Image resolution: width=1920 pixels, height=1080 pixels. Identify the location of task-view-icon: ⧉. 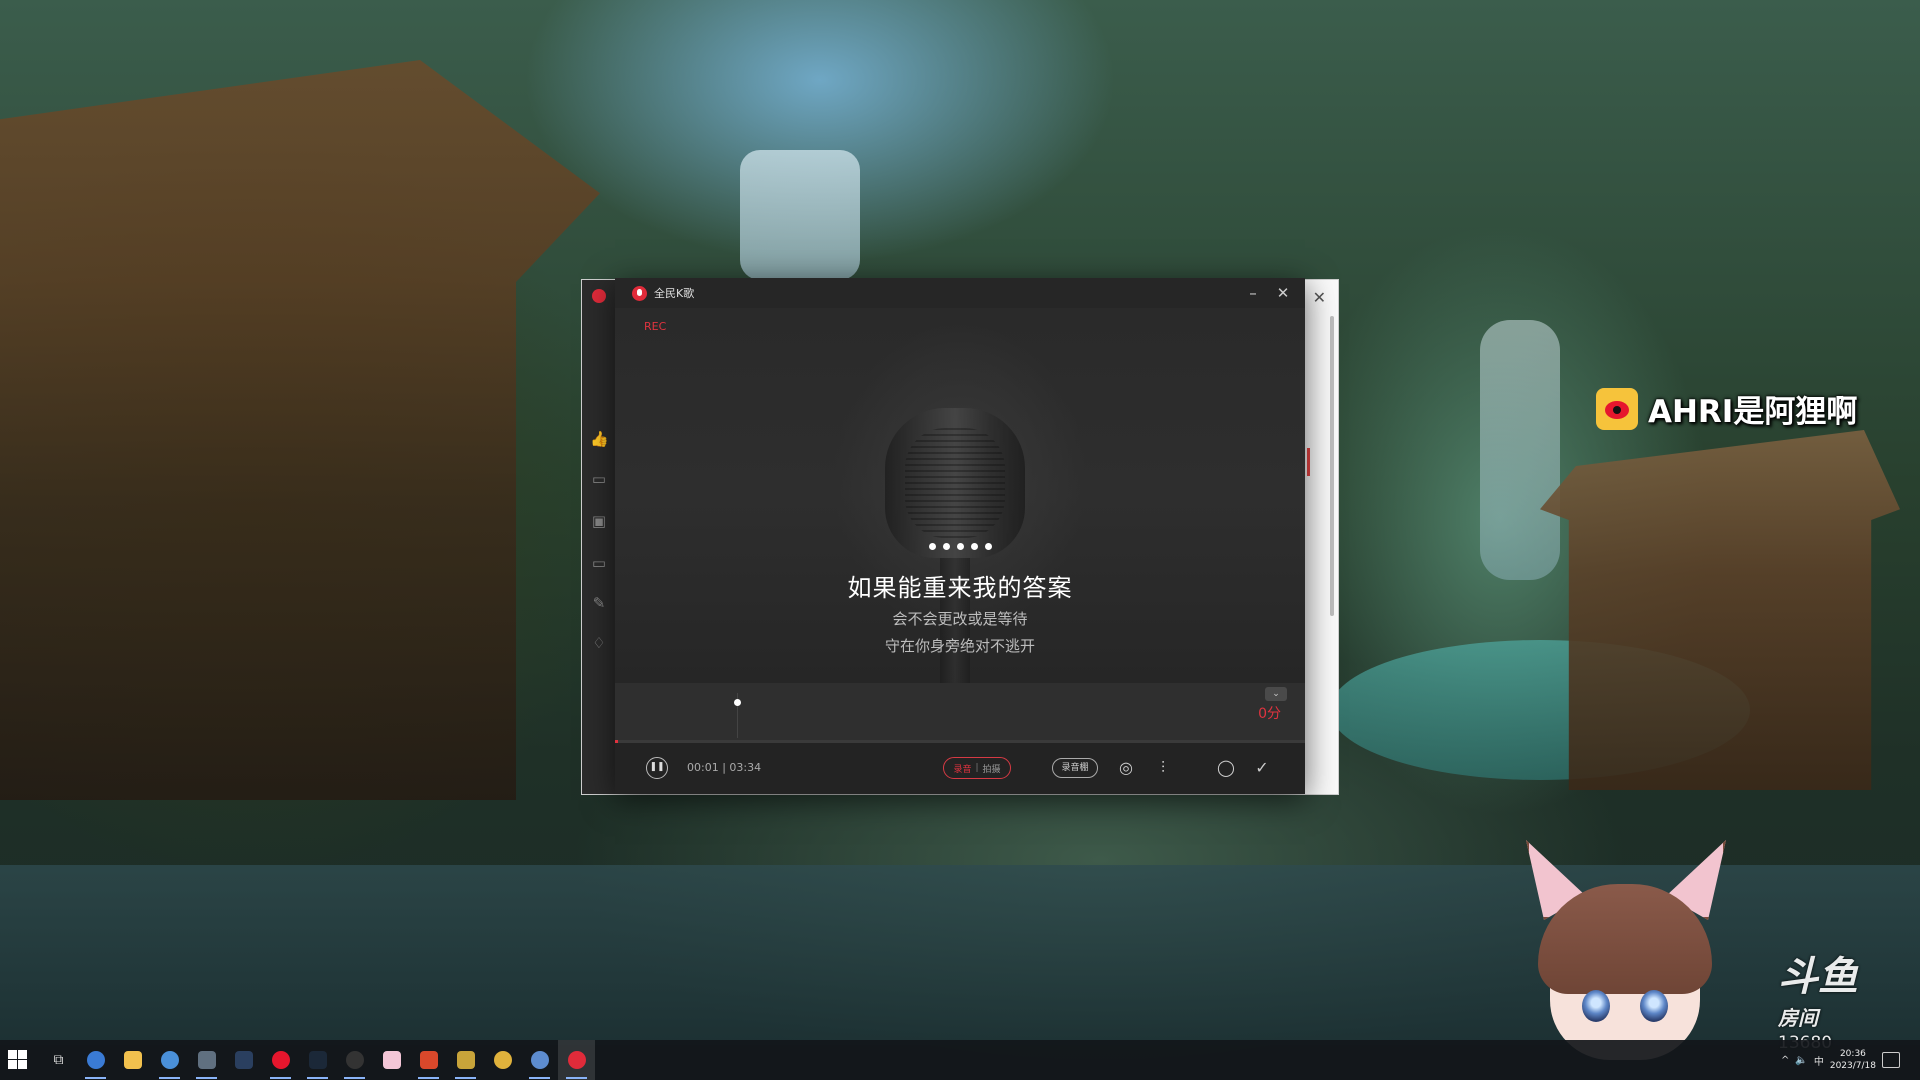
(58, 1060).